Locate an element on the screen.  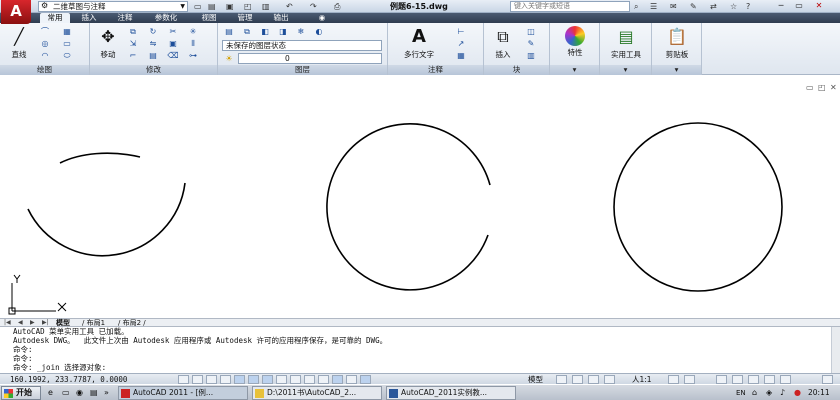
tab-model: 模型 is located at coordinates (63, 323).